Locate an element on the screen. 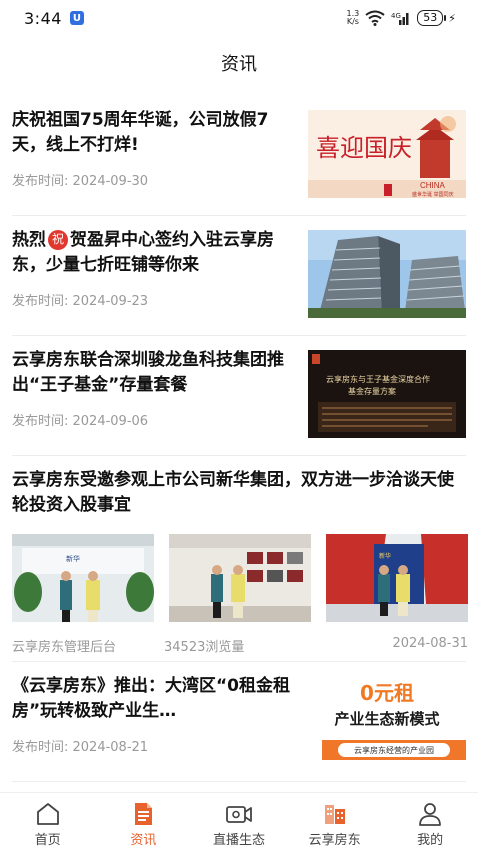 Image resolution: width=478 pixels, height=850 pixels. news-thumbnail: 云享房东与王子基金深度合作 基金存量方案 is located at coordinates (387, 394).